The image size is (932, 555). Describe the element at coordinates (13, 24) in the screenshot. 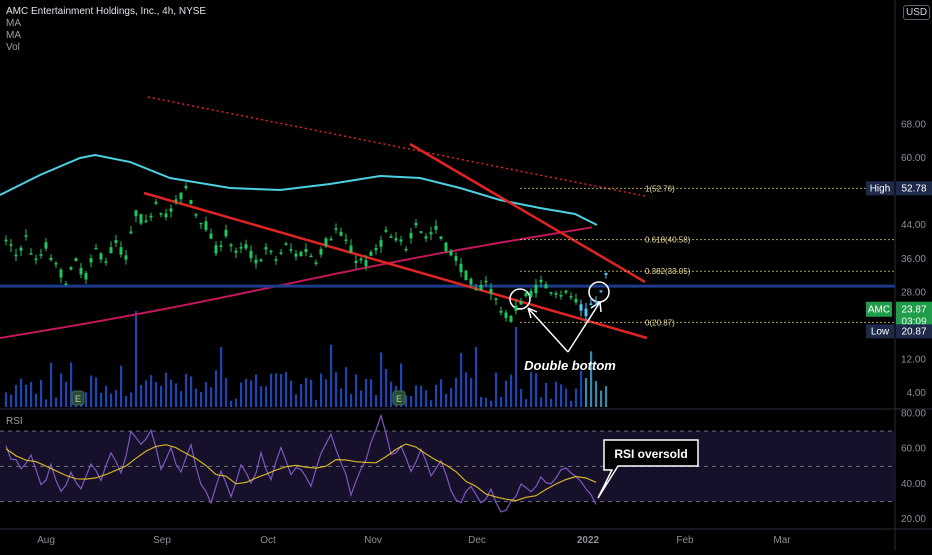

I see `indicator-ma-1: MA` at that location.